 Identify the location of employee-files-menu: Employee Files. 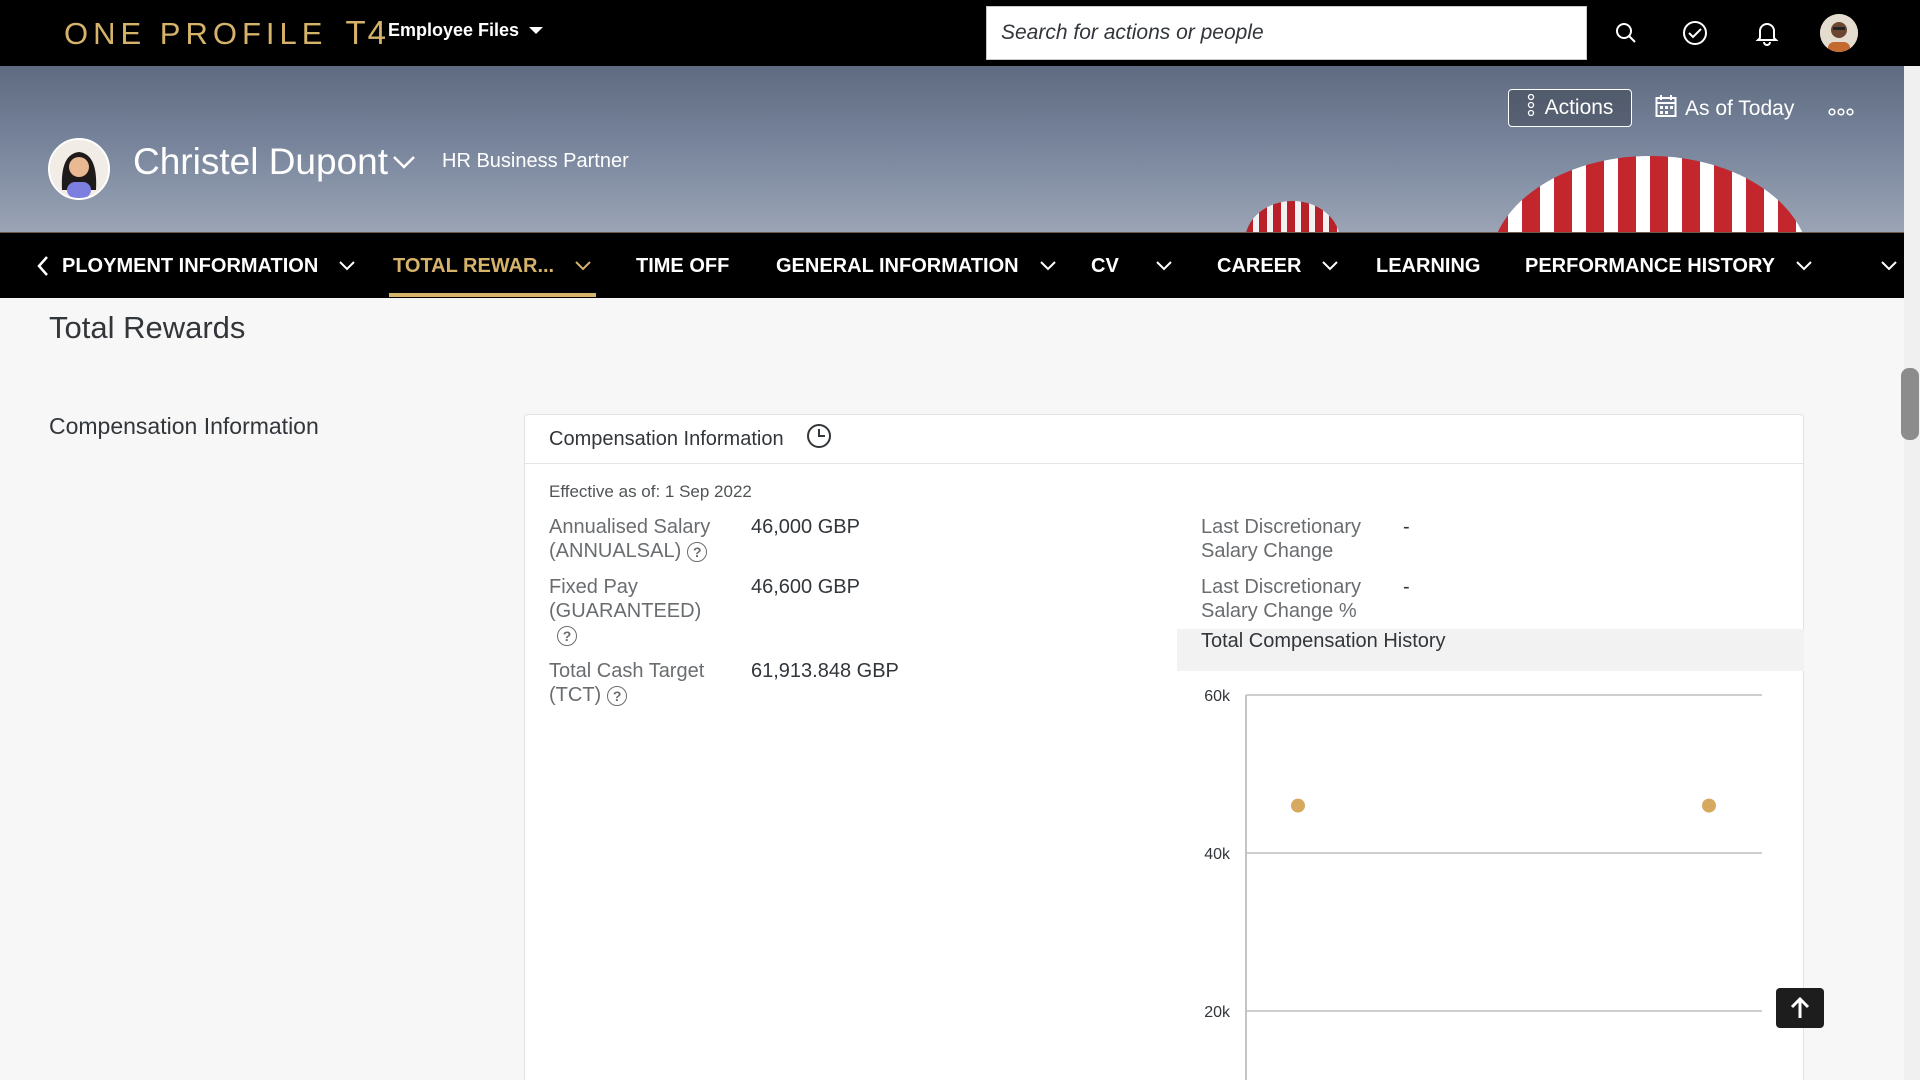
(466, 30).